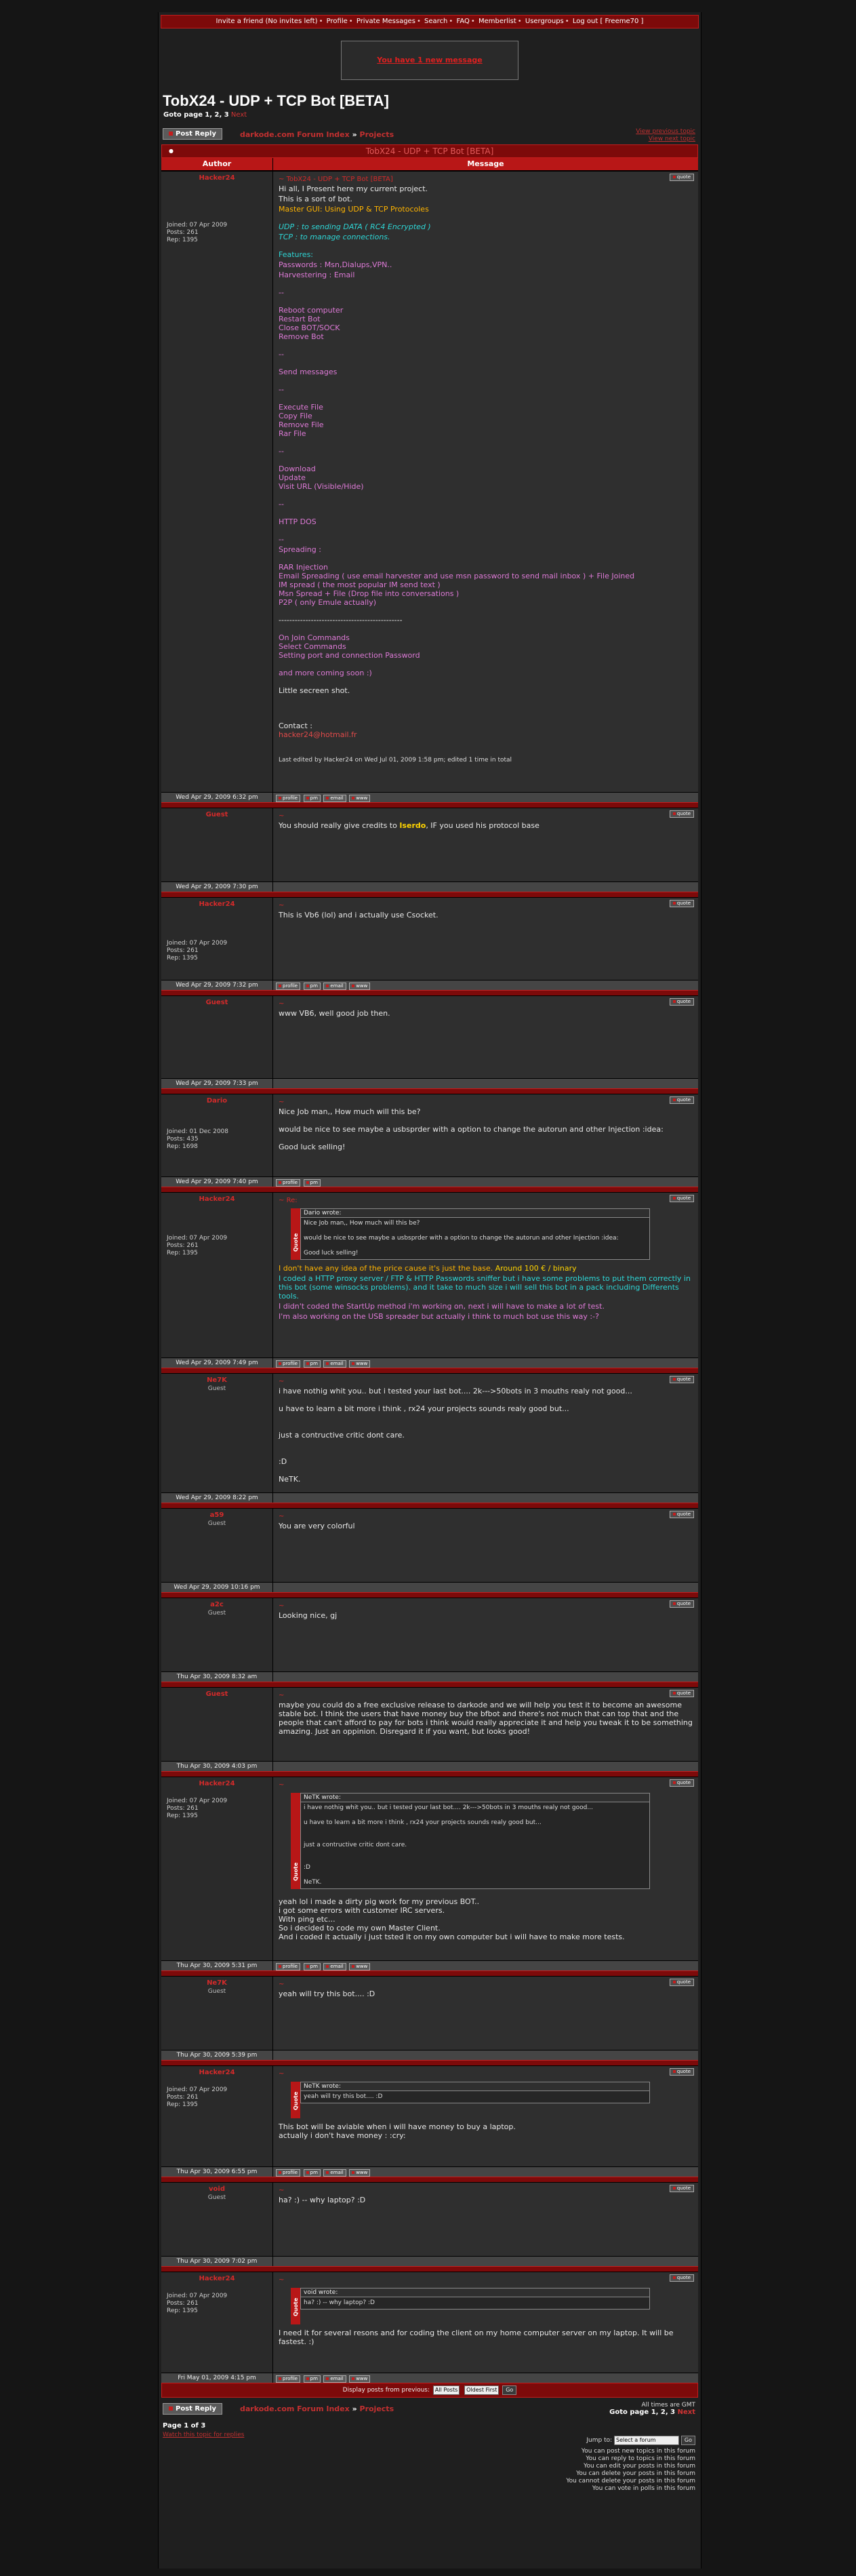  I want to click on author-name: a59, so click(216, 1515).